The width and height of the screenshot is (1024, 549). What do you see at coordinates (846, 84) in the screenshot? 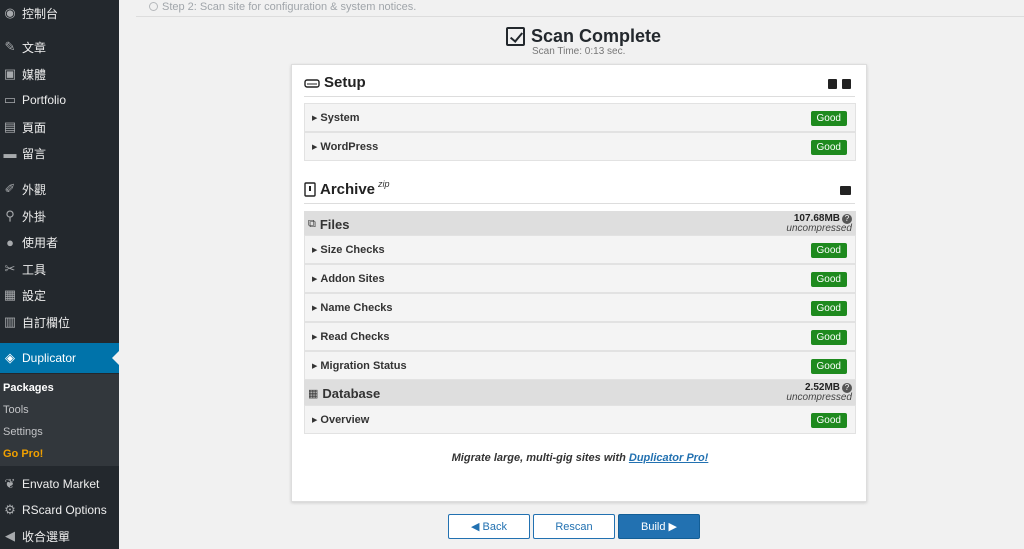
I see `file-icon` at bounding box center [846, 84].